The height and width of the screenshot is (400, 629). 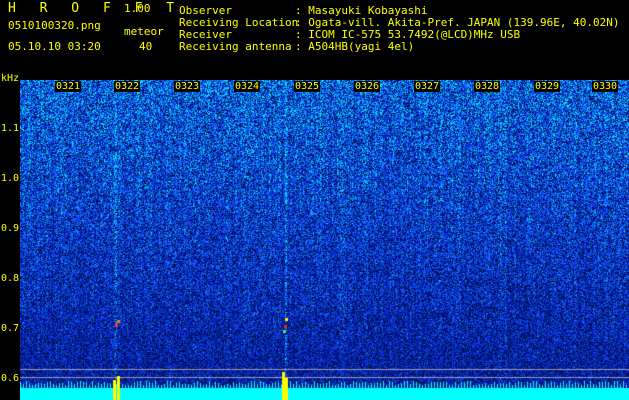 What do you see at coordinates (605, 86) in the screenshot?
I see `x-tick-label: 0330` at bounding box center [605, 86].